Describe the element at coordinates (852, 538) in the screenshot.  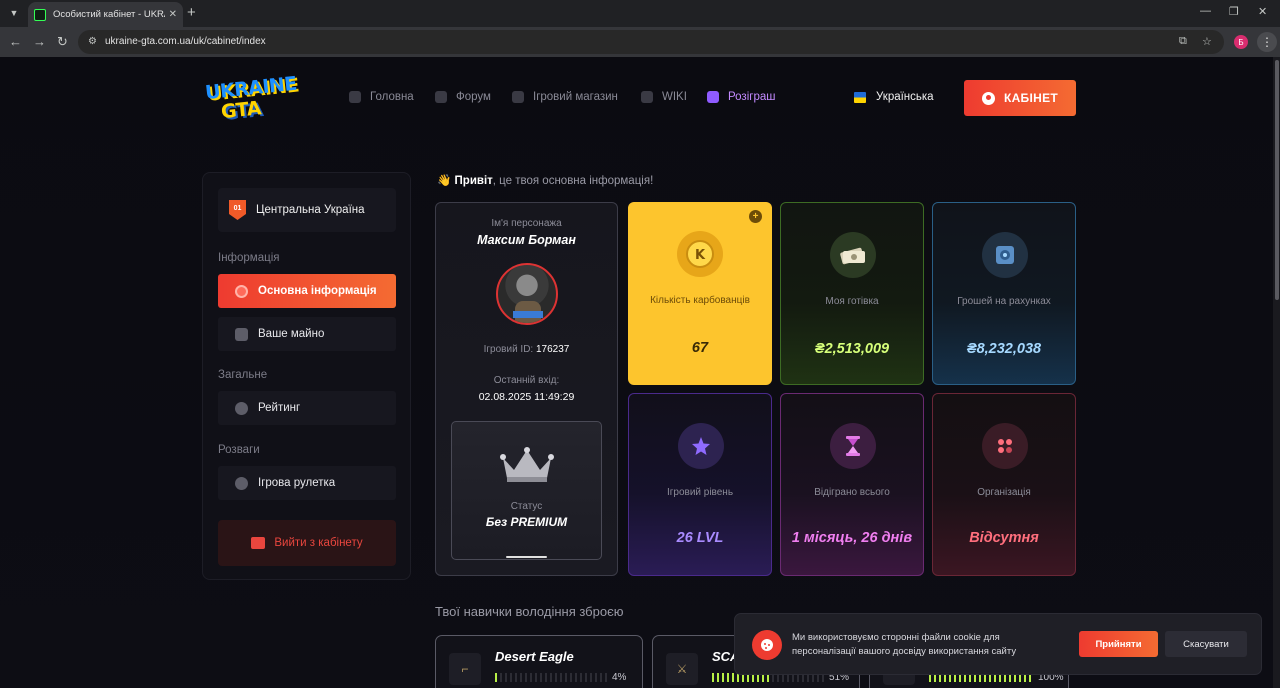
I see `playtime-value: 1 місяць, 26 днів` at that location.